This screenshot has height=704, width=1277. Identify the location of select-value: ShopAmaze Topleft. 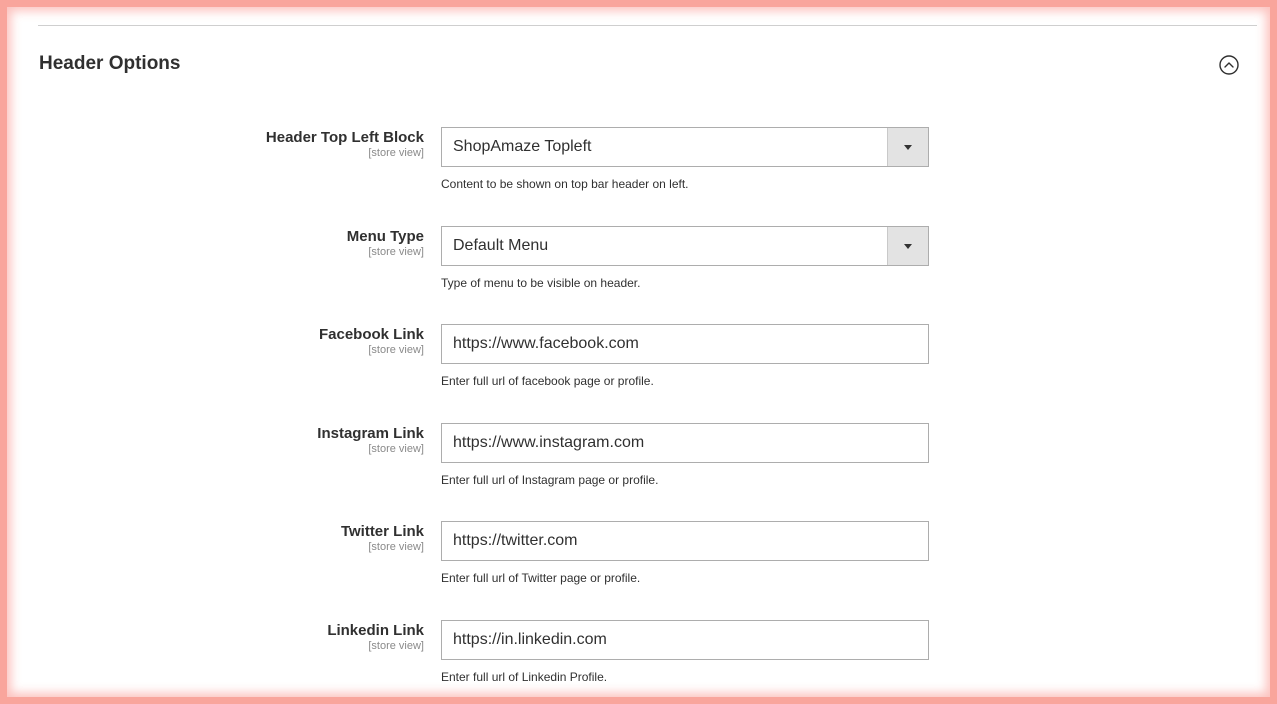
(522, 146).